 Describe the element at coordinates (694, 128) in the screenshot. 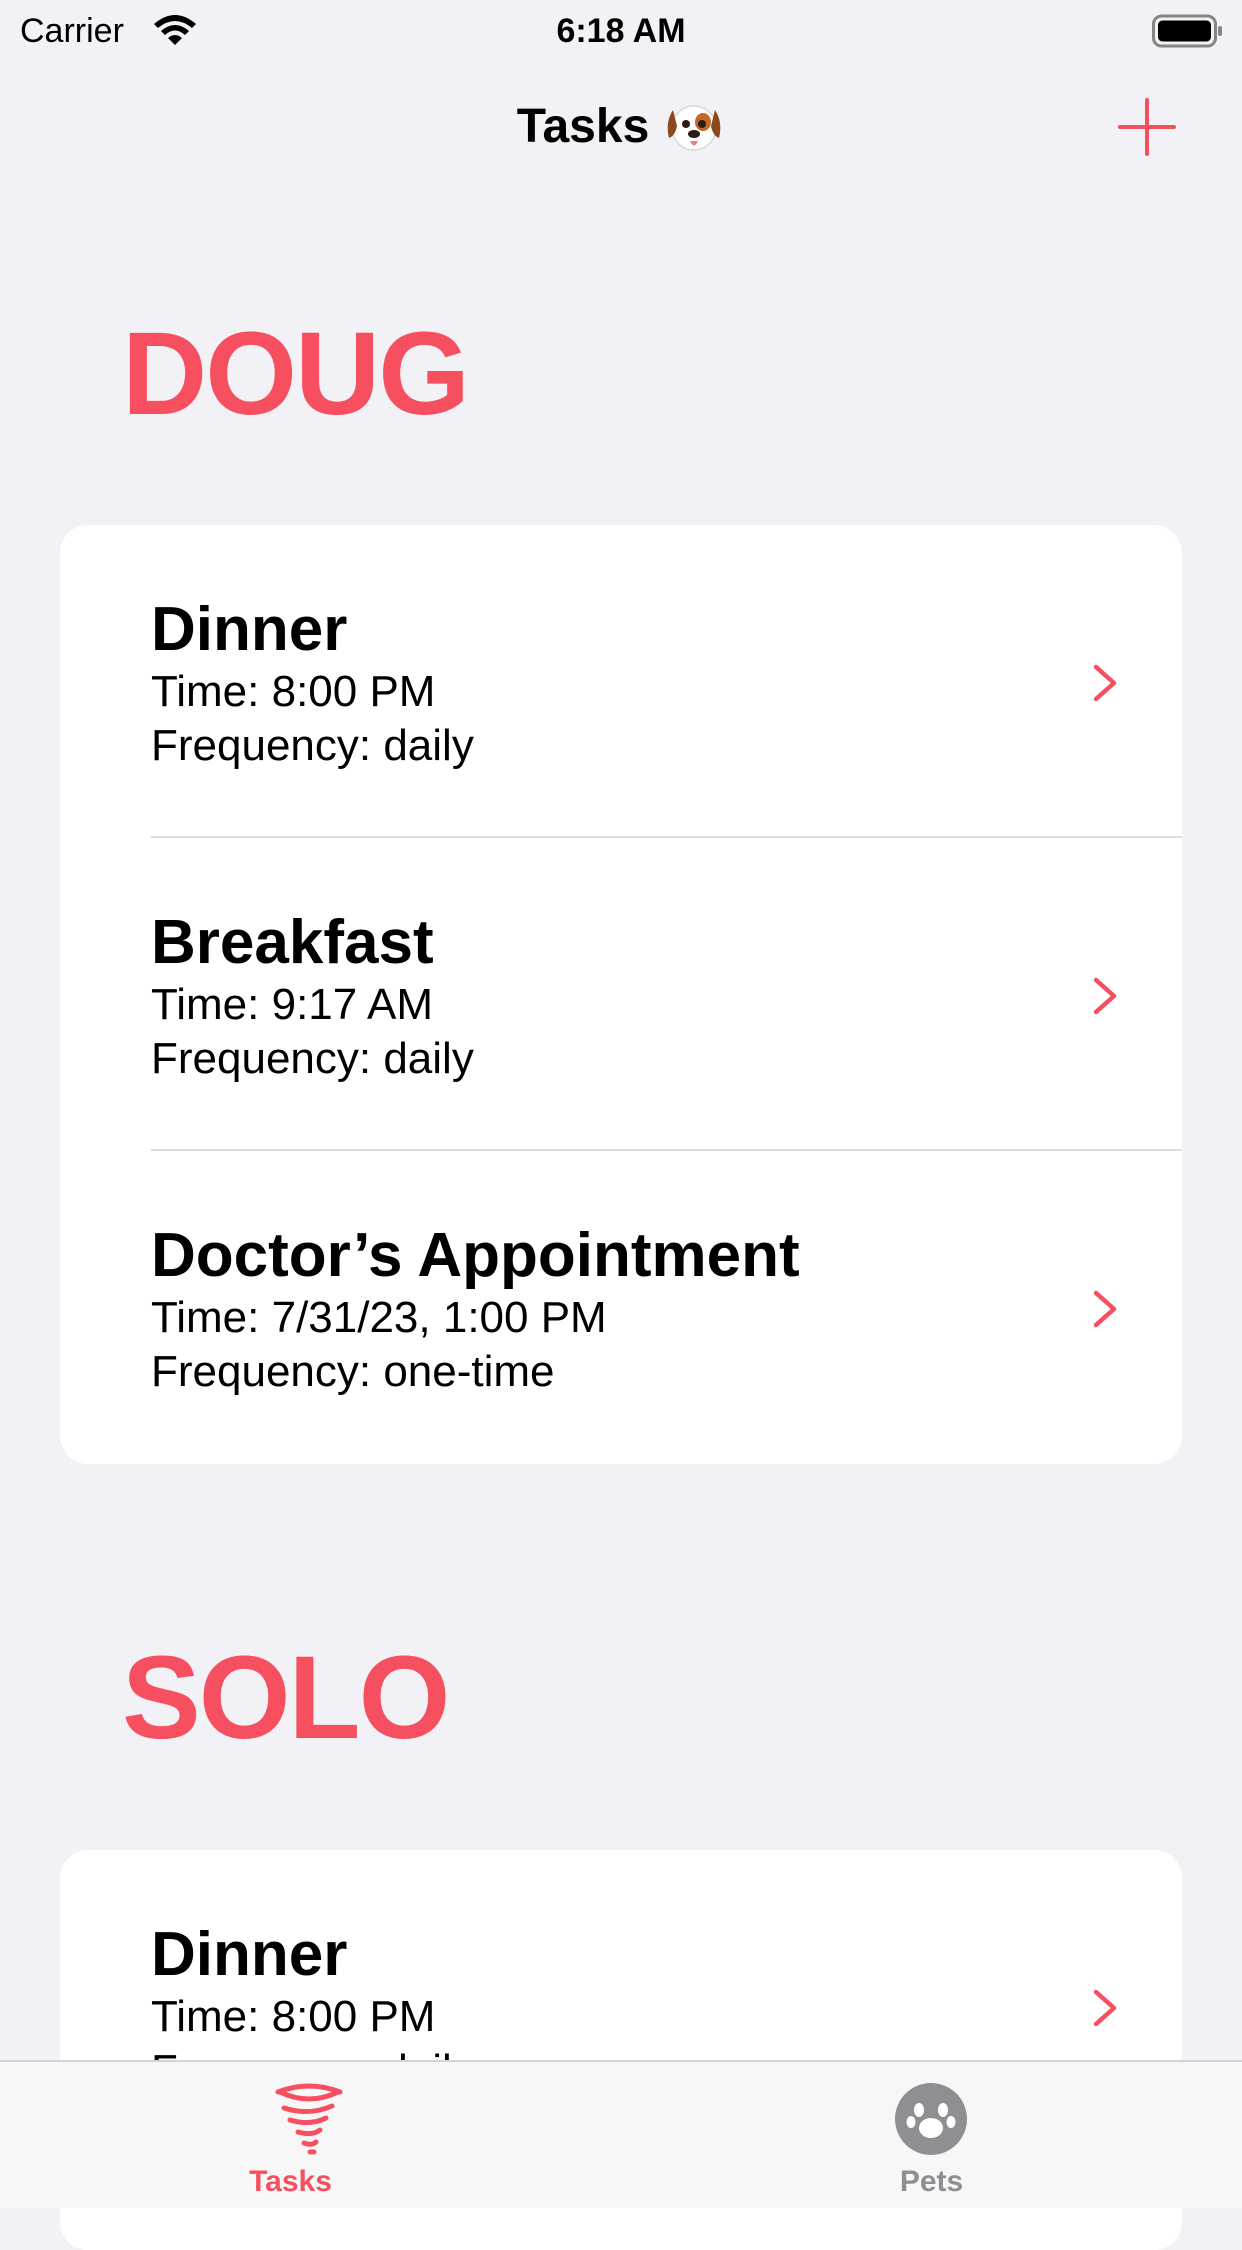

I see `dog-face-icon` at that location.